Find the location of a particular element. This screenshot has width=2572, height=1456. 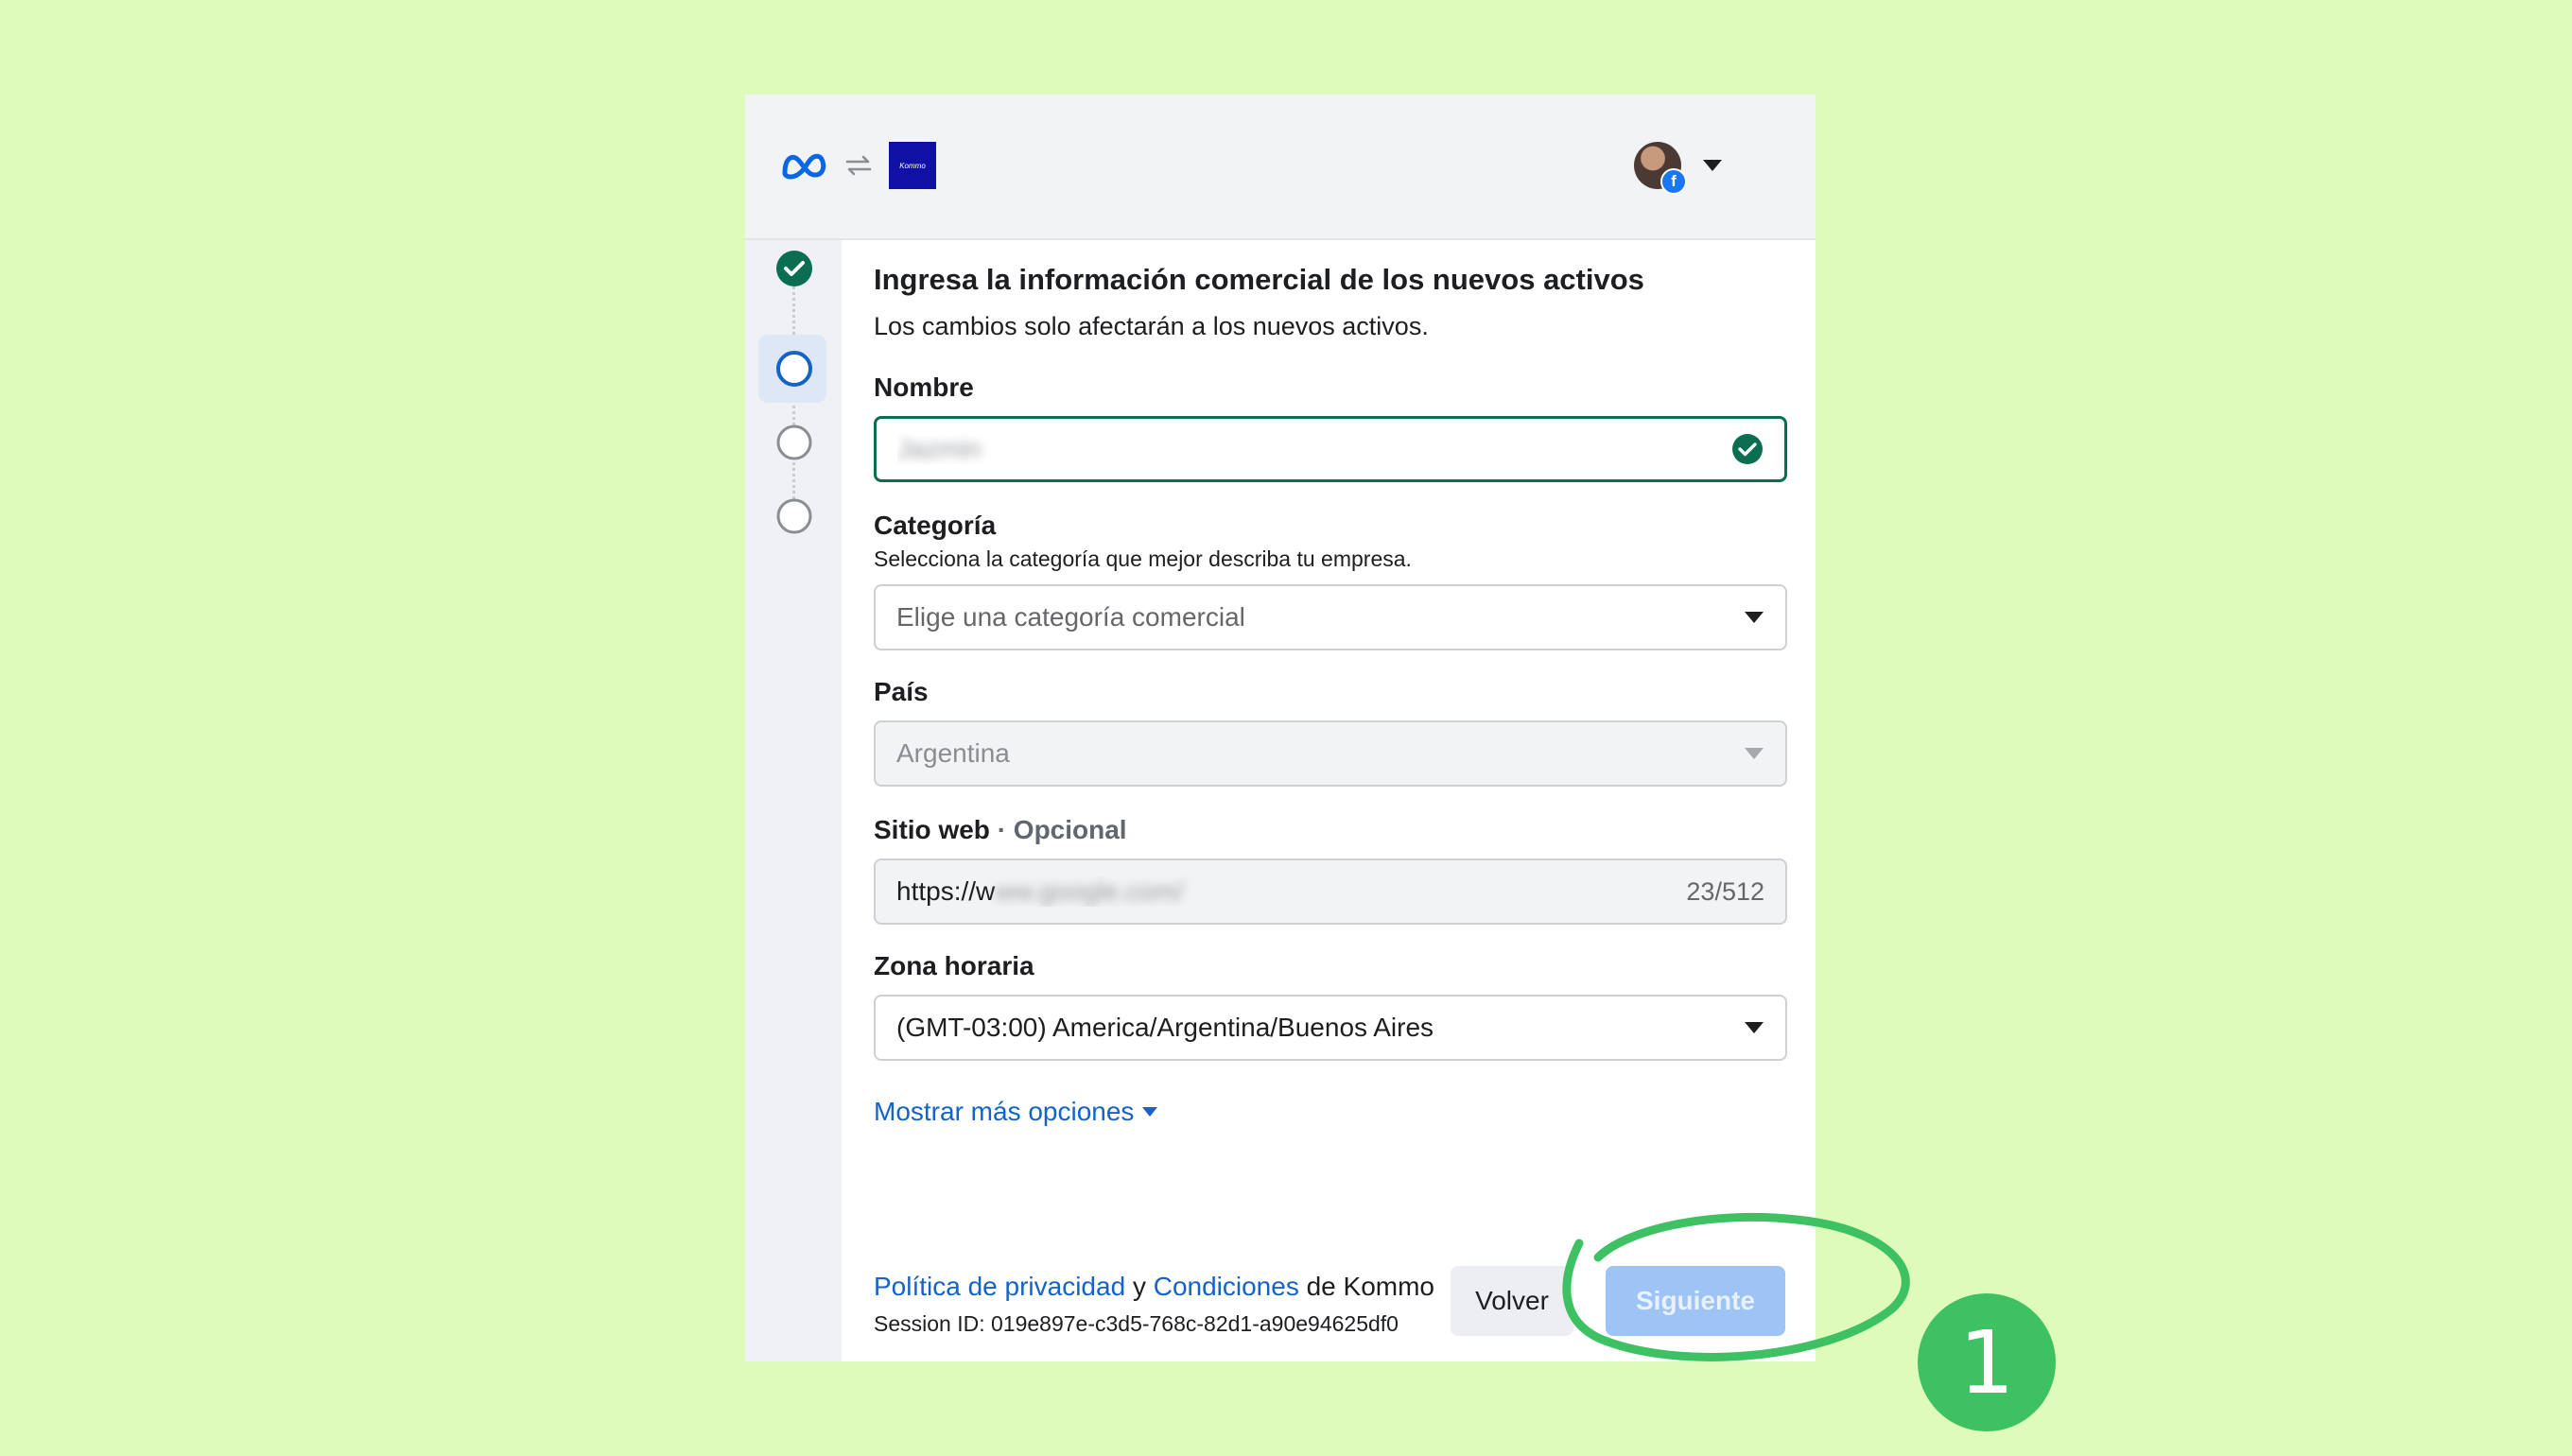

category-select: Elige una categoría comercial is located at coordinates (1330, 617).